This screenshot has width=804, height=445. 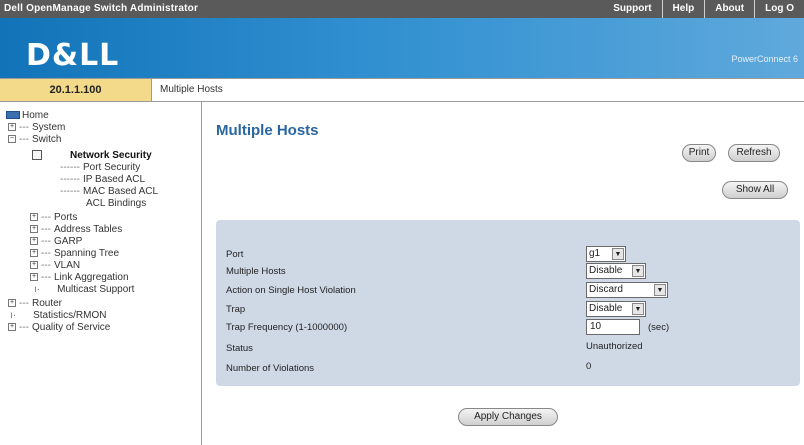 I want to click on tree-item-multicast-support: ı· Multicast Support, so click(x=82, y=290).